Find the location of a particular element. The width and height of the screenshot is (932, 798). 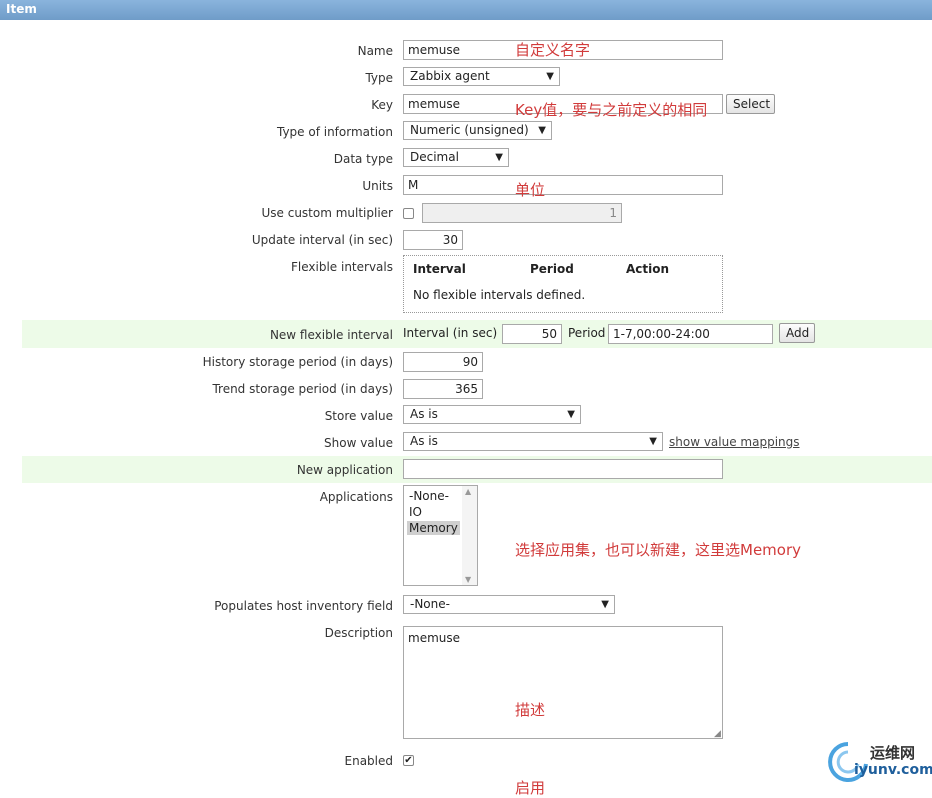

new-application-label: New application is located at coordinates (344, 470).